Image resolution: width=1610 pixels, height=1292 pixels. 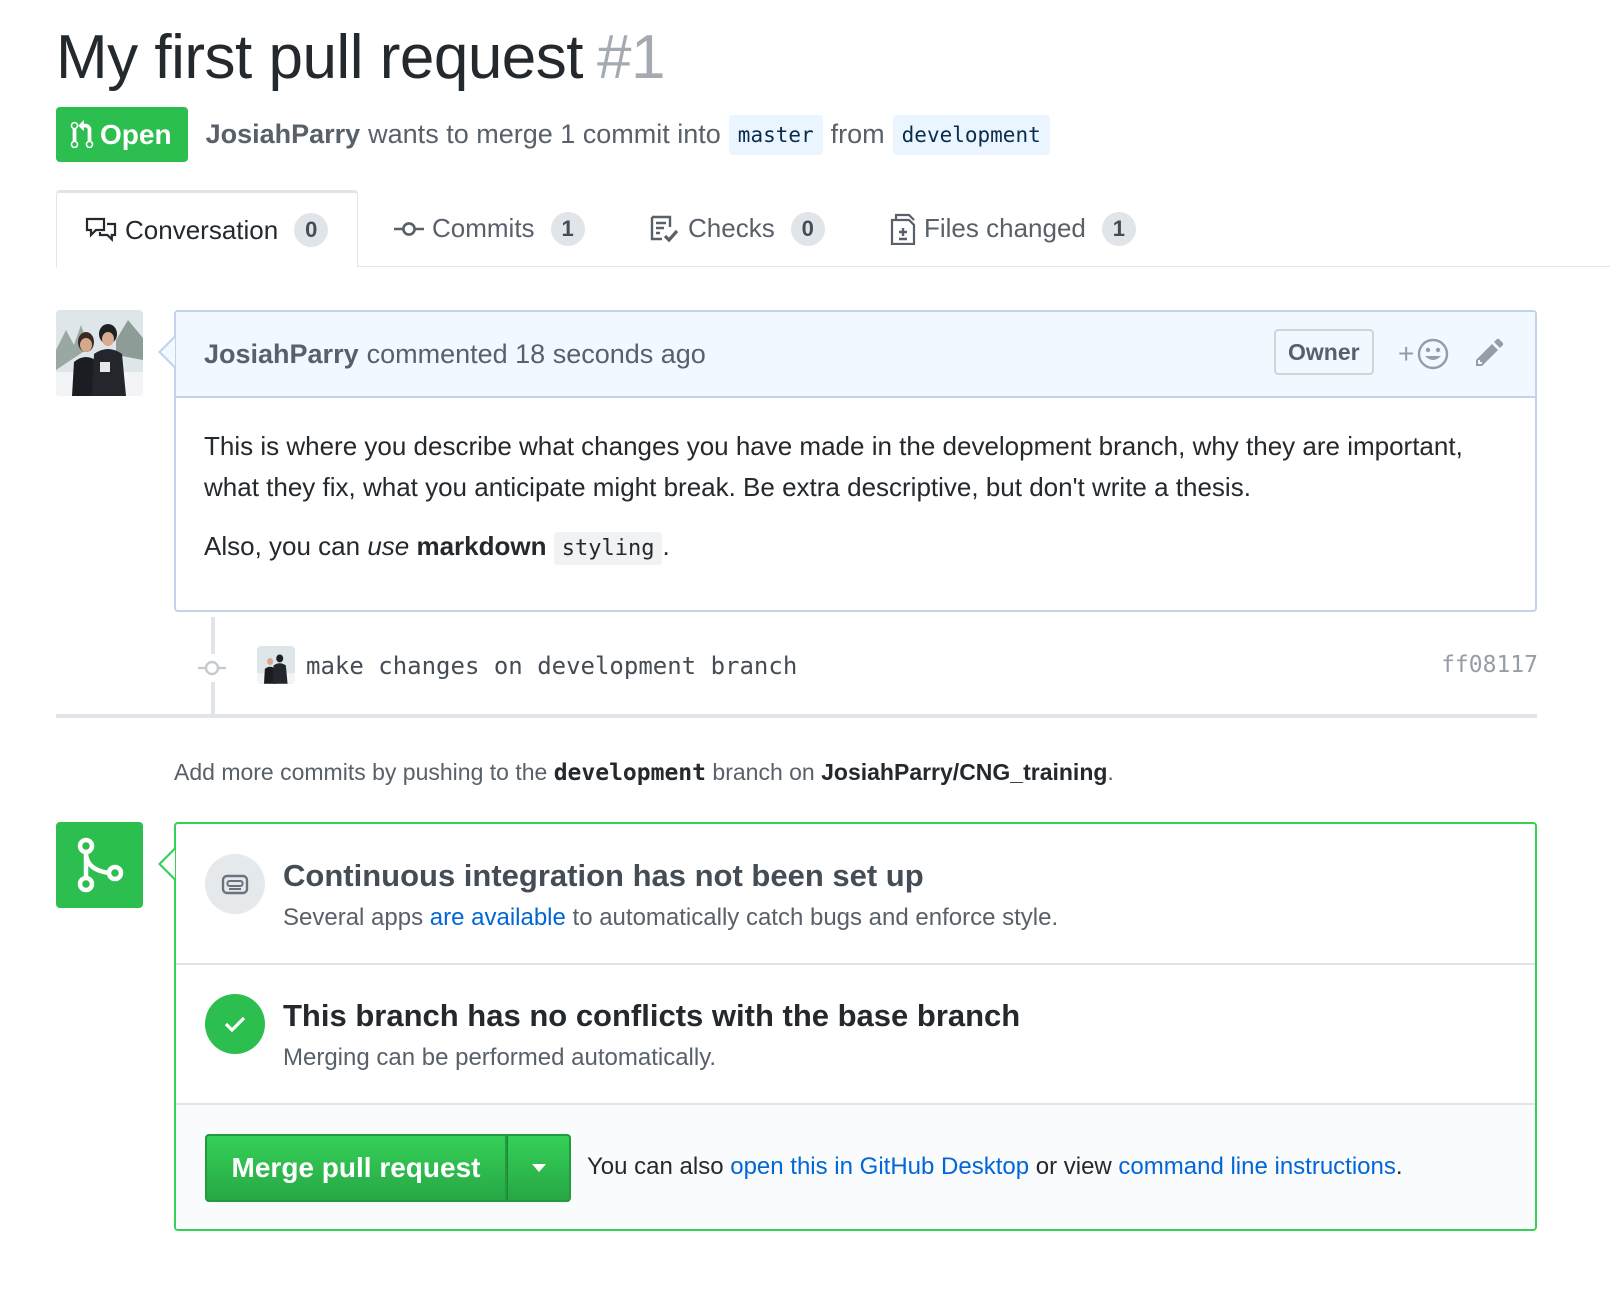 I want to click on avatar-photo, so click(x=99, y=353).